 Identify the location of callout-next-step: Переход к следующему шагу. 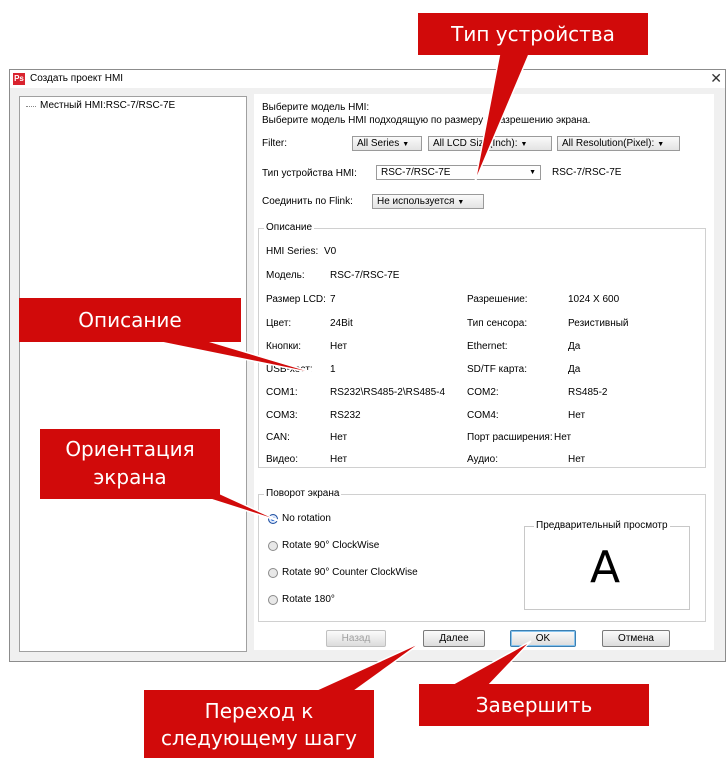
(259, 724).